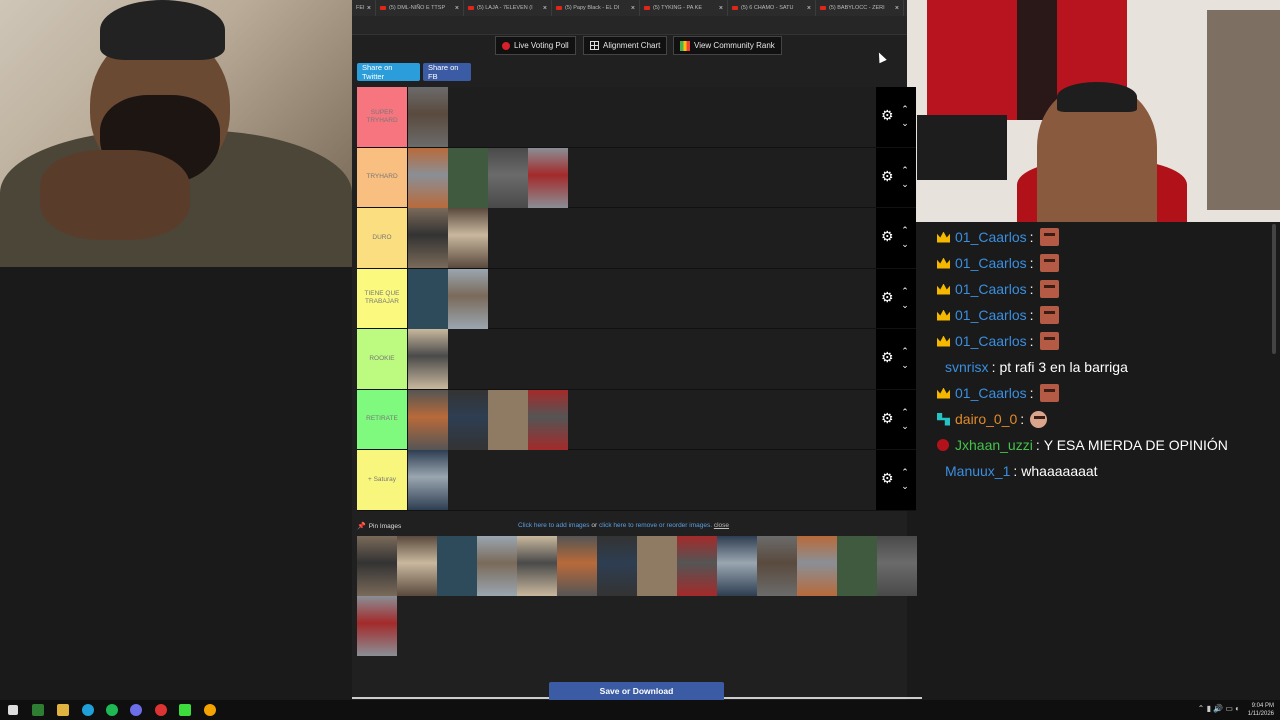  Describe the element at coordinates (721, 525) in the screenshot. I see `close-link: close` at that location.